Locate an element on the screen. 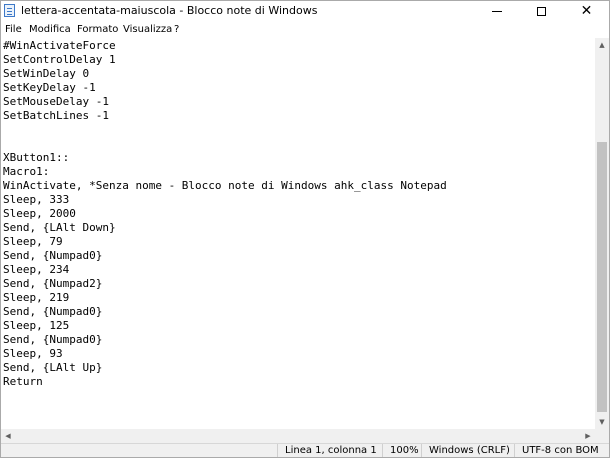 The height and width of the screenshot is (458, 610). code-line: SetWinDelay 0 is located at coordinates (46, 73).